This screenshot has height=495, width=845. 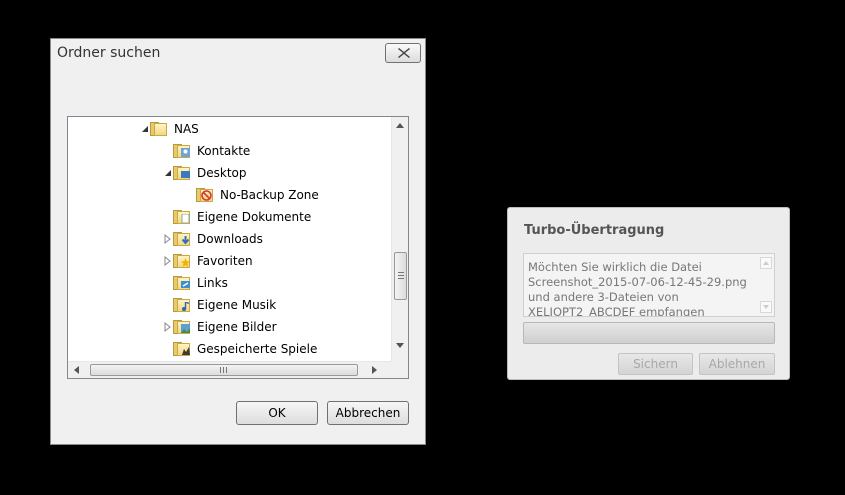 I want to click on vertical-scrollbar, so click(x=399, y=239).